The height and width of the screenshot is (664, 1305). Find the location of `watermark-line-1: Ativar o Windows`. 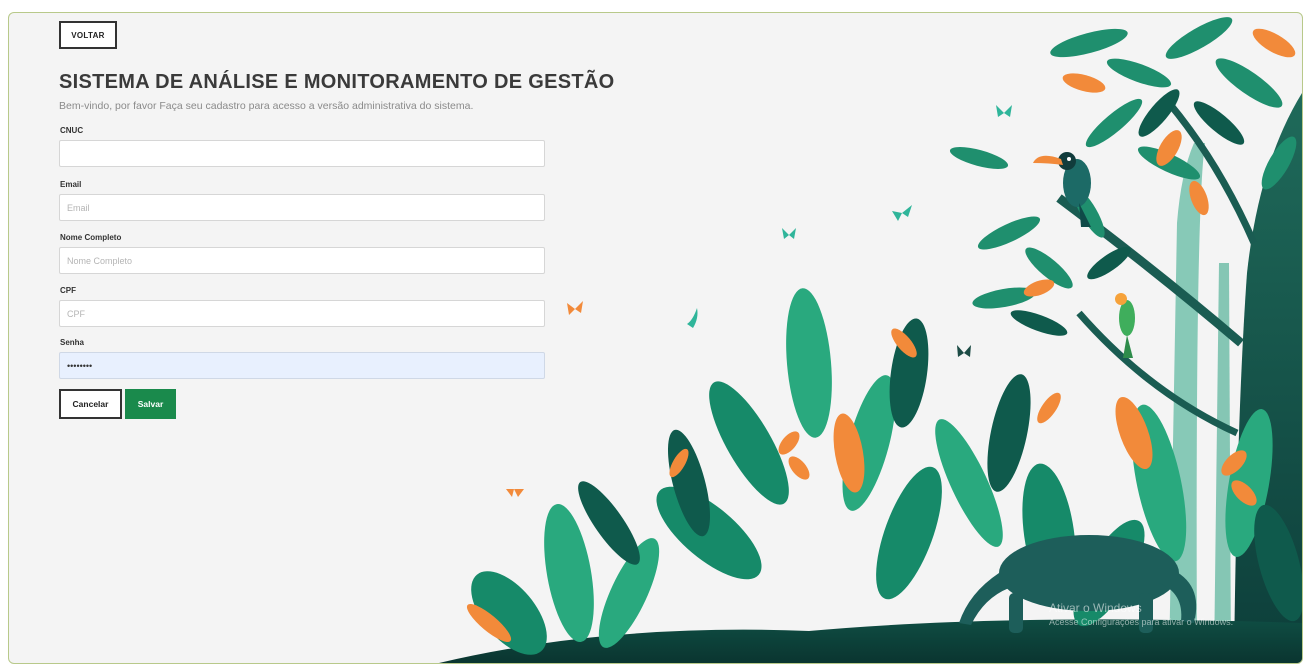

watermark-line-1: Ativar o Windows is located at coordinates (1095, 608).